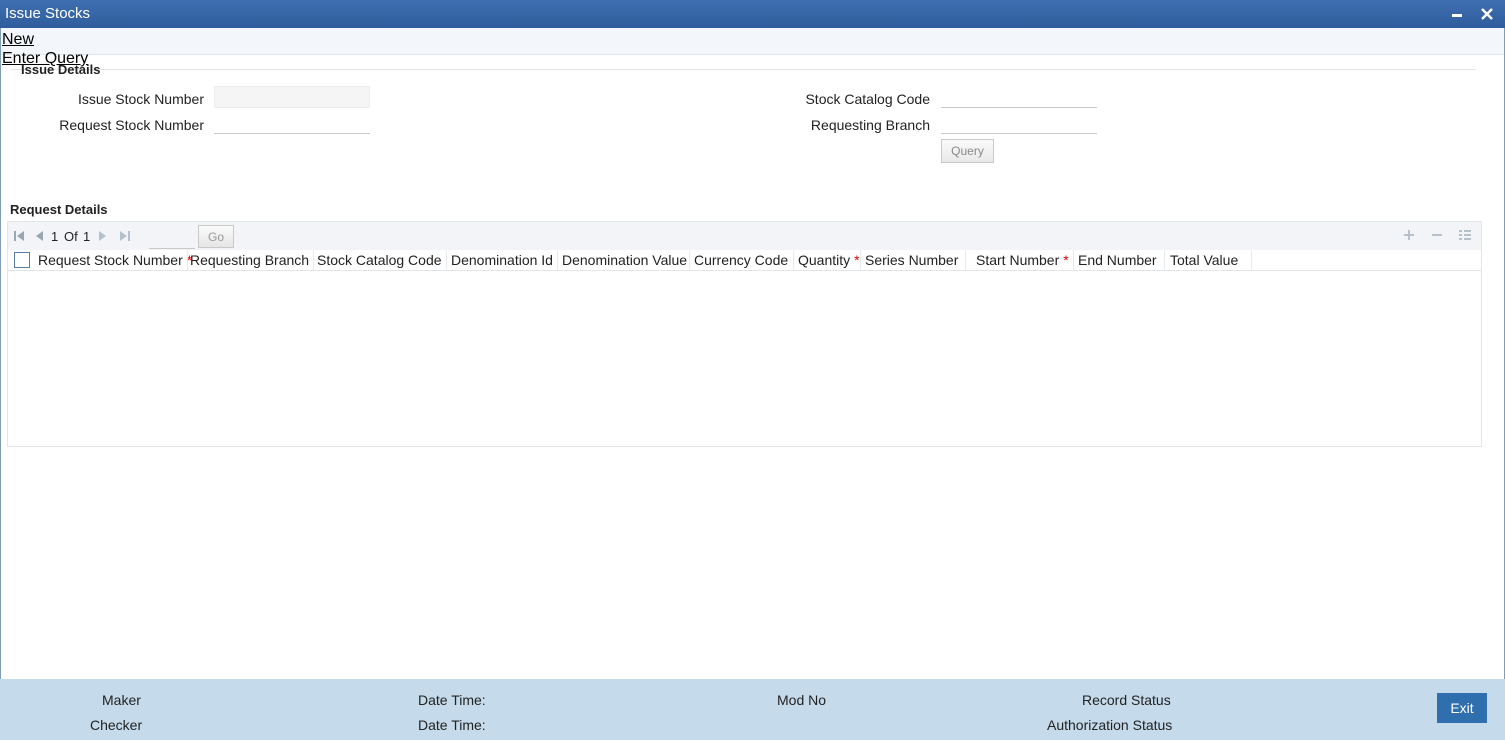 The image size is (1505, 740). What do you see at coordinates (59, 209) in the screenshot?
I see `request-details-title: Request Details` at bounding box center [59, 209].